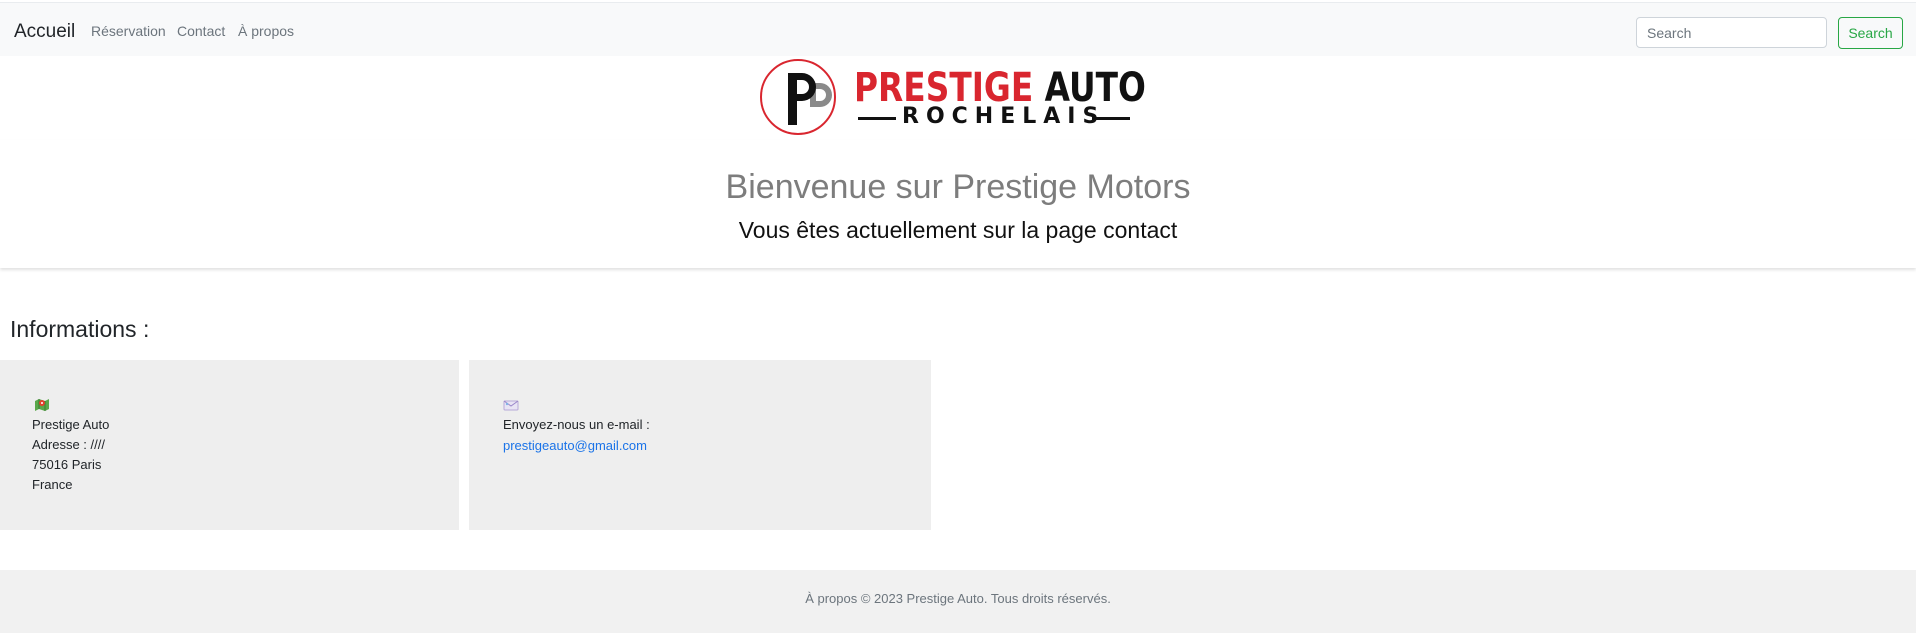 Image resolution: width=1916 pixels, height=633 pixels. I want to click on map-icon, so click(42, 405).